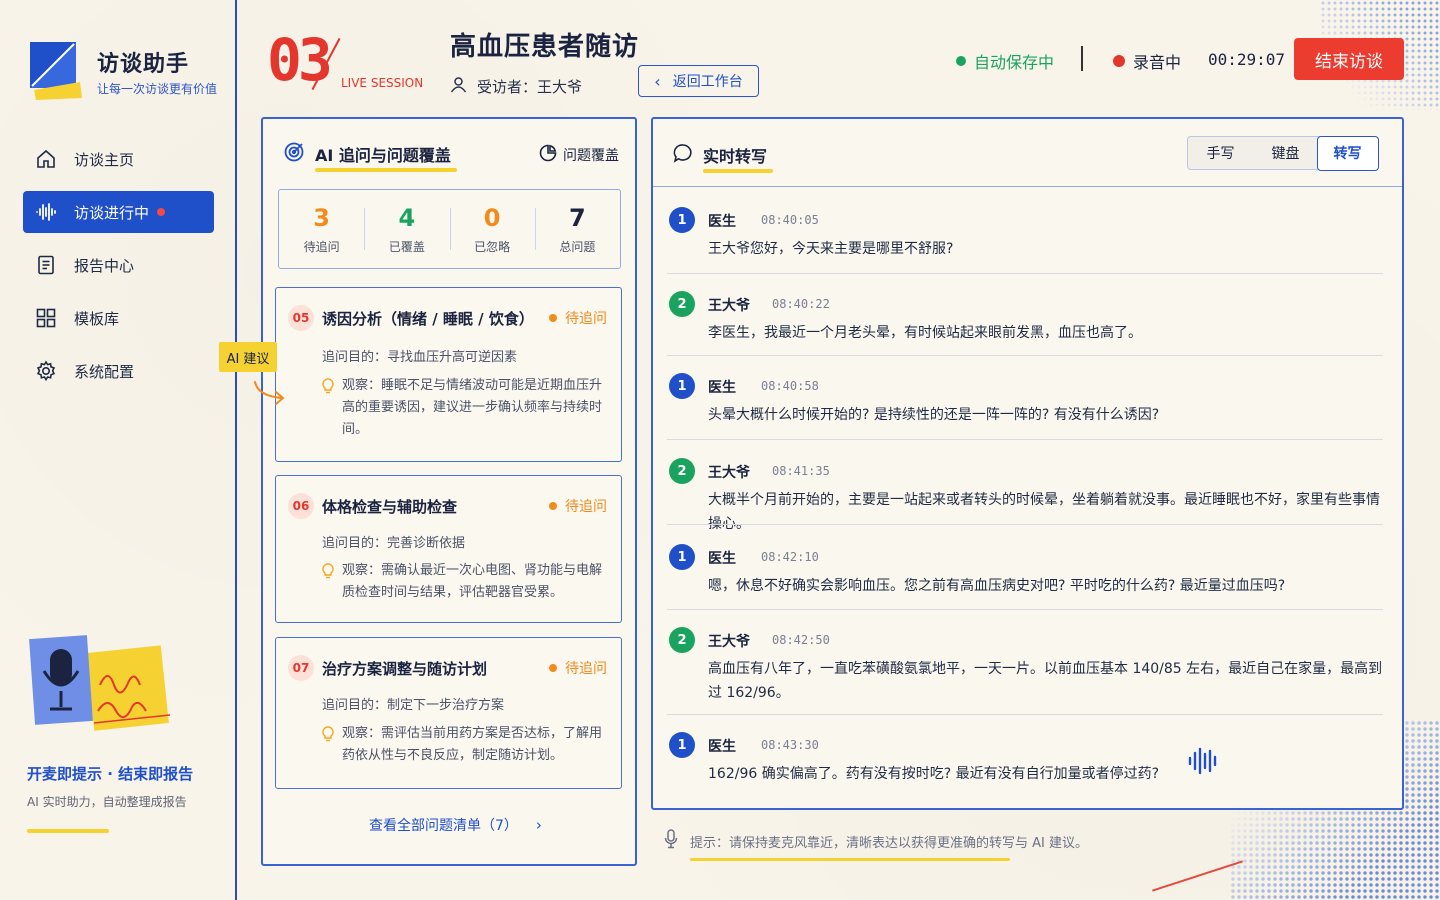  I want to click on live-session-label: LIVE SESSION, so click(382, 83).